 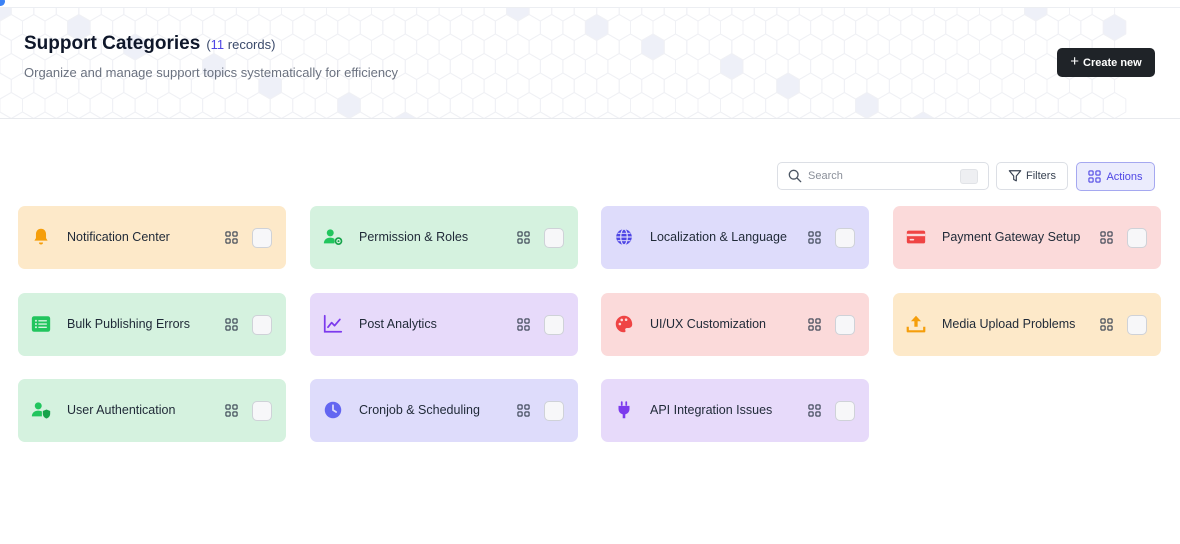 What do you see at coordinates (112, 43) in the screenshot?
I see `page-title: Support Categories` at bounding box center [112, 43].